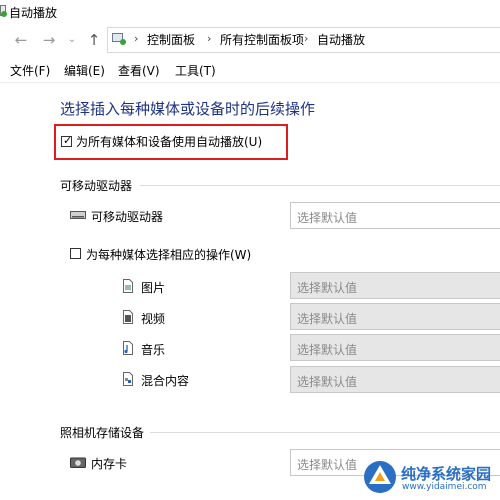 The image size is (500, 500). Describe the element at coordinates (119, 39) in the screenshot. I see `control-panel-icon` at that location.